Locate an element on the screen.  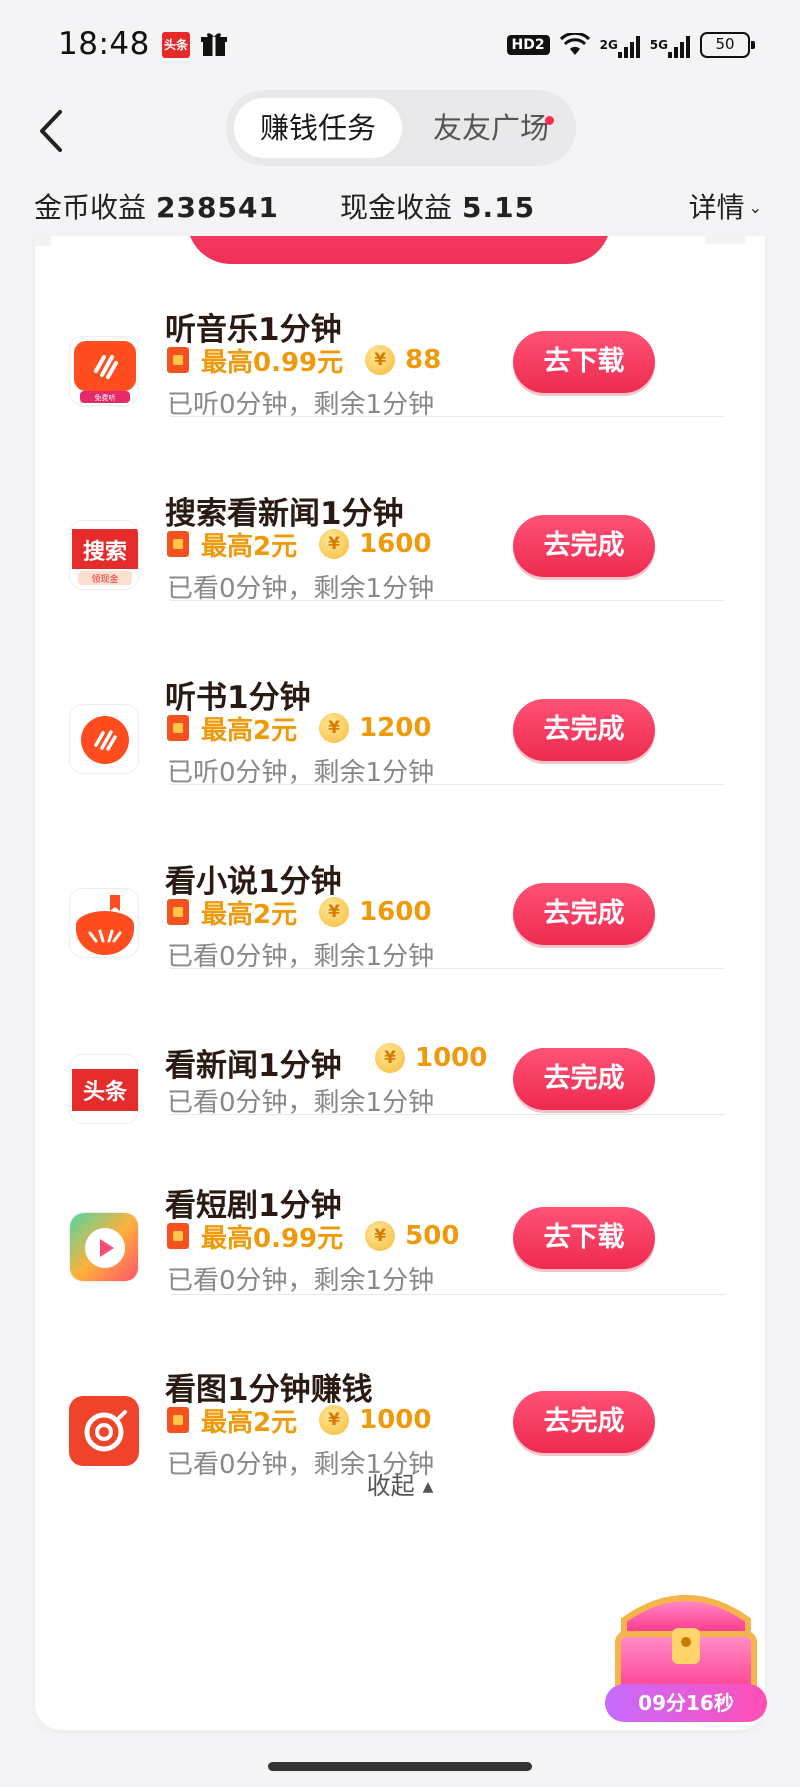
task-progress: 已看0分钟，剩余1分钟 is located at coordinates (301, 1281).